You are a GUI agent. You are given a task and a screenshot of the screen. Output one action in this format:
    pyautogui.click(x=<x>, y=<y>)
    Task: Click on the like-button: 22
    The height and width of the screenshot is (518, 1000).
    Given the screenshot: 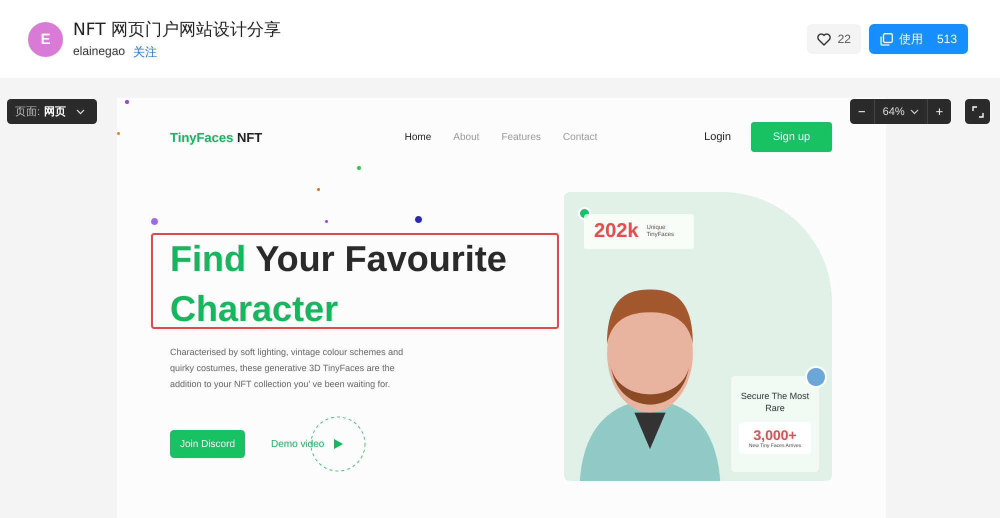 What is the action you would take?
    pyautogui.click(x=833, y=39)
    